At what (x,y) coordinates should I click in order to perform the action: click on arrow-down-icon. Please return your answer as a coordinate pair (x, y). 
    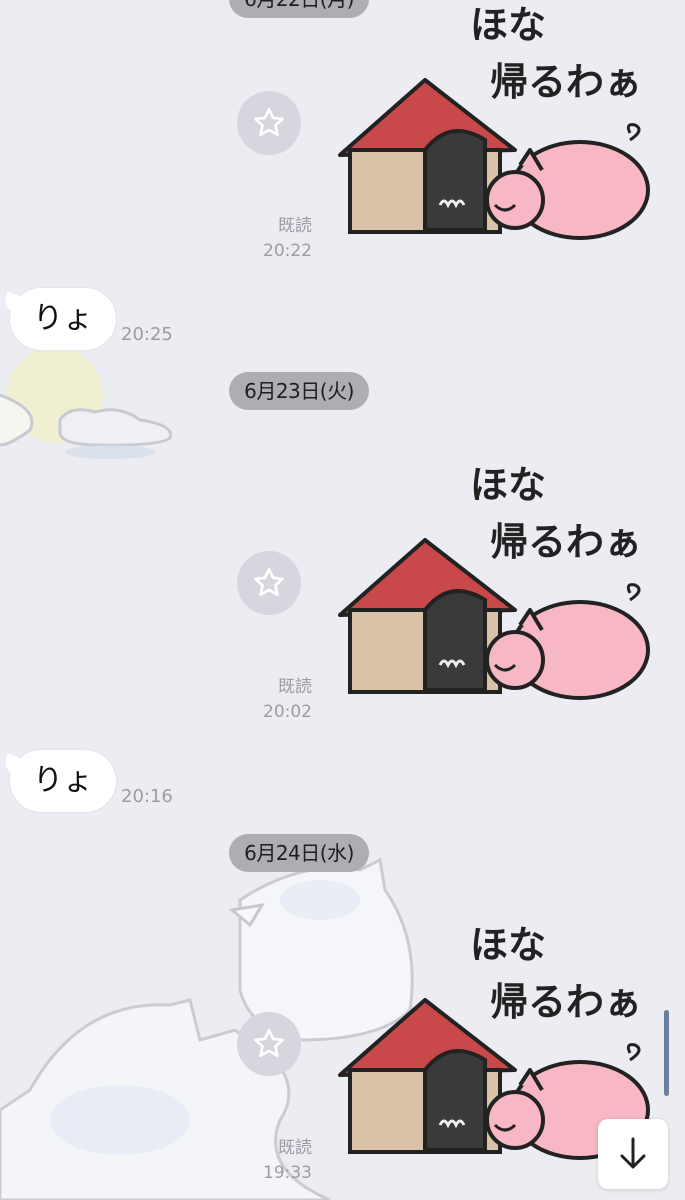
    Looking at the image, I should click on (633, 1153).